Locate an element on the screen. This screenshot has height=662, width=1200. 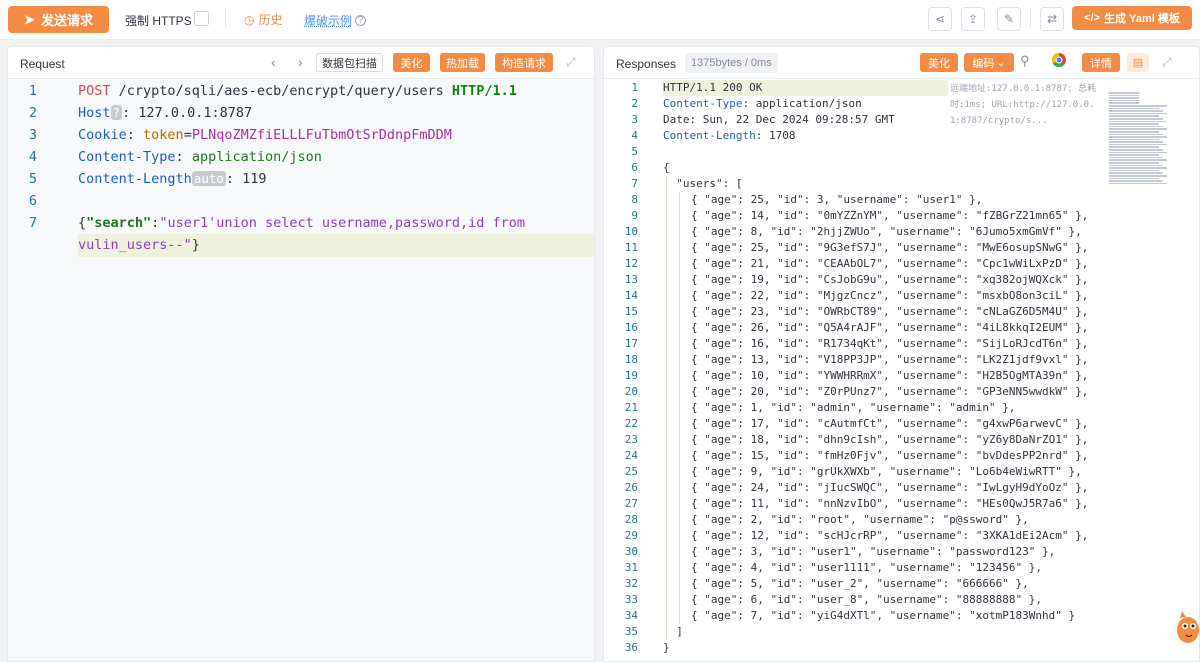
send-request-button: ➤ 发送请求 is located at coordinates (58, 19).